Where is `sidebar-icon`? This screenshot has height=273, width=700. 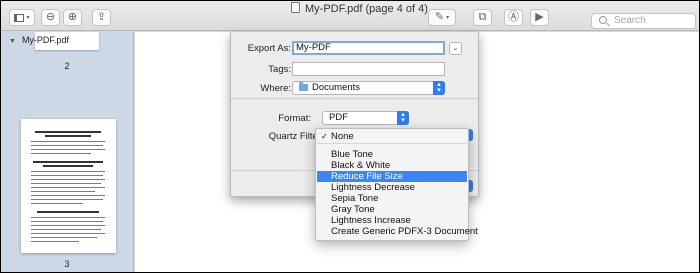
sidebar-icon is located at coordinates (19, 17).